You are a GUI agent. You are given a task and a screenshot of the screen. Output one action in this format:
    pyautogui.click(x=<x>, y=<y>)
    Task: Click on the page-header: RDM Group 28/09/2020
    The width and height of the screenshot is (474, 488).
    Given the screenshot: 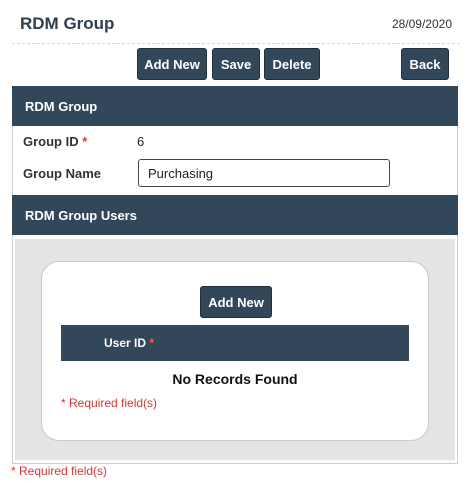 What is the action you would take?
    pyautogui.click(x=236, y=22)
    